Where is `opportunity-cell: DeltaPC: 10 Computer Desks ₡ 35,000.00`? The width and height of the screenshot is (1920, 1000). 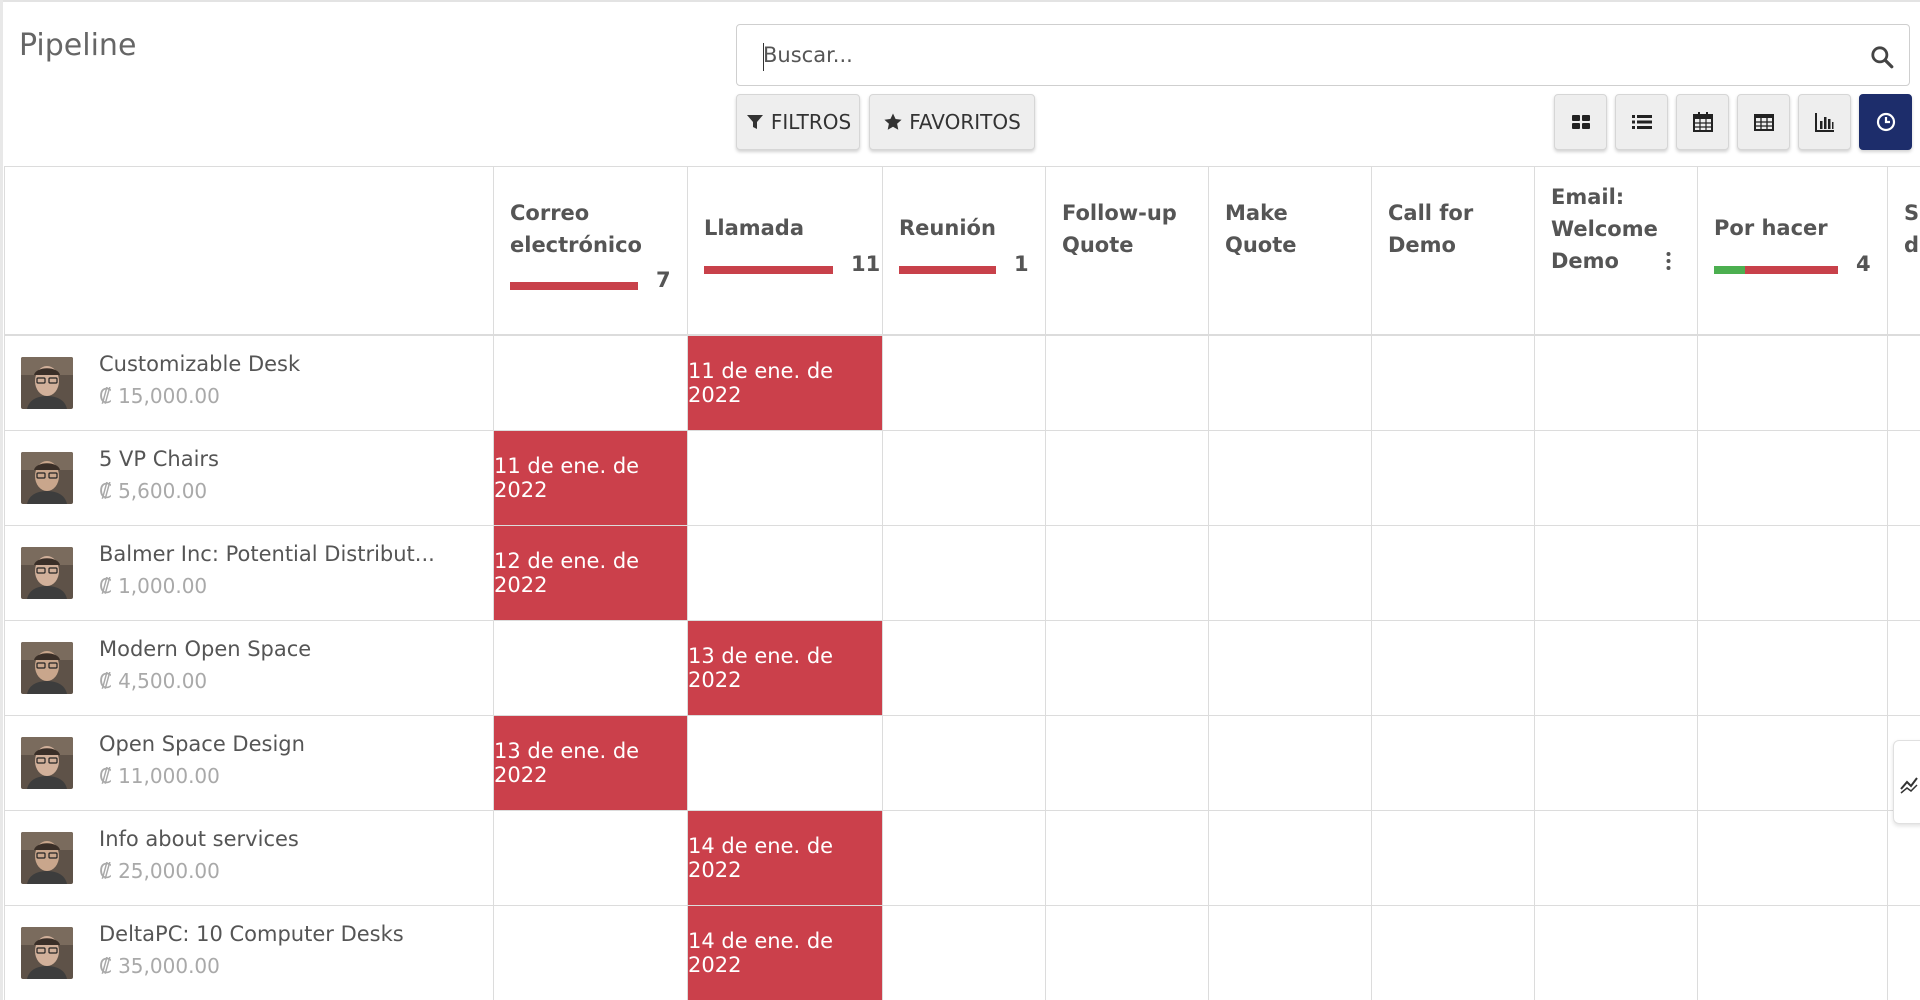
opportunity-cell: DeltaPC: 10 Computer Desks ₡ 35,000.00 is located at coordinates (249, 953).